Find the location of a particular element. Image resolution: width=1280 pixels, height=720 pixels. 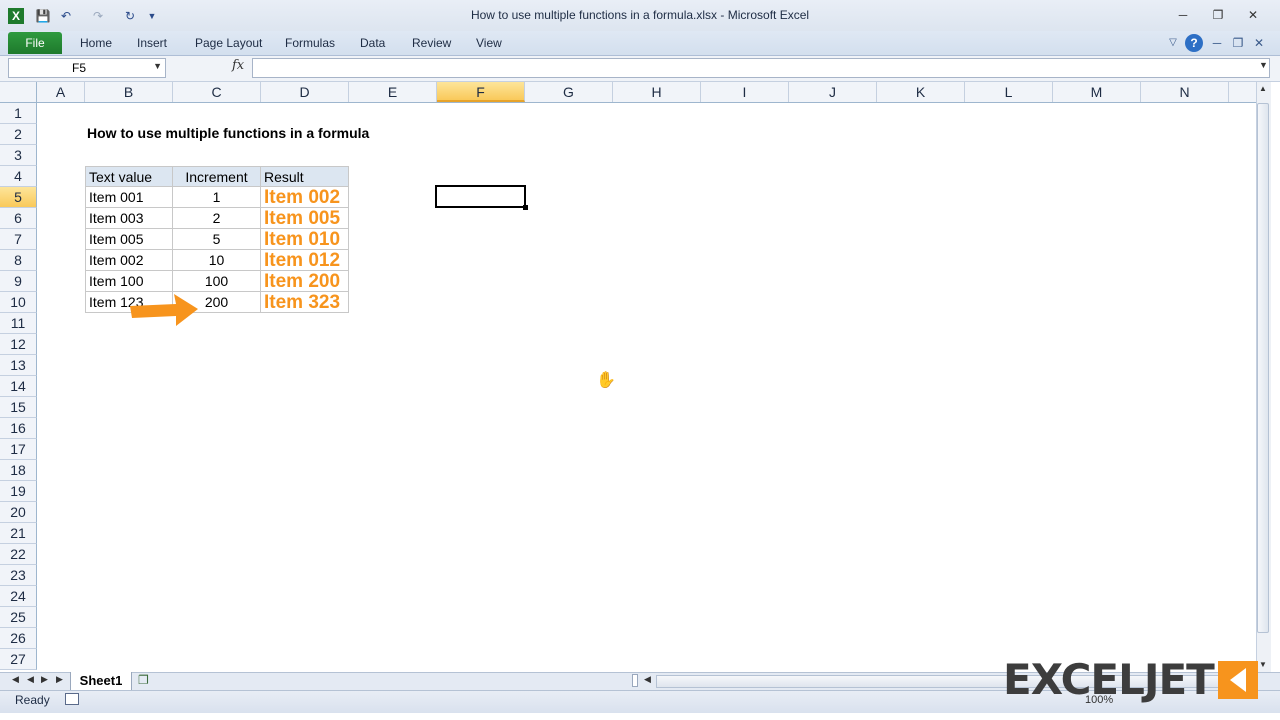

row-header-16: 16 is located at coordinates (18, 428).